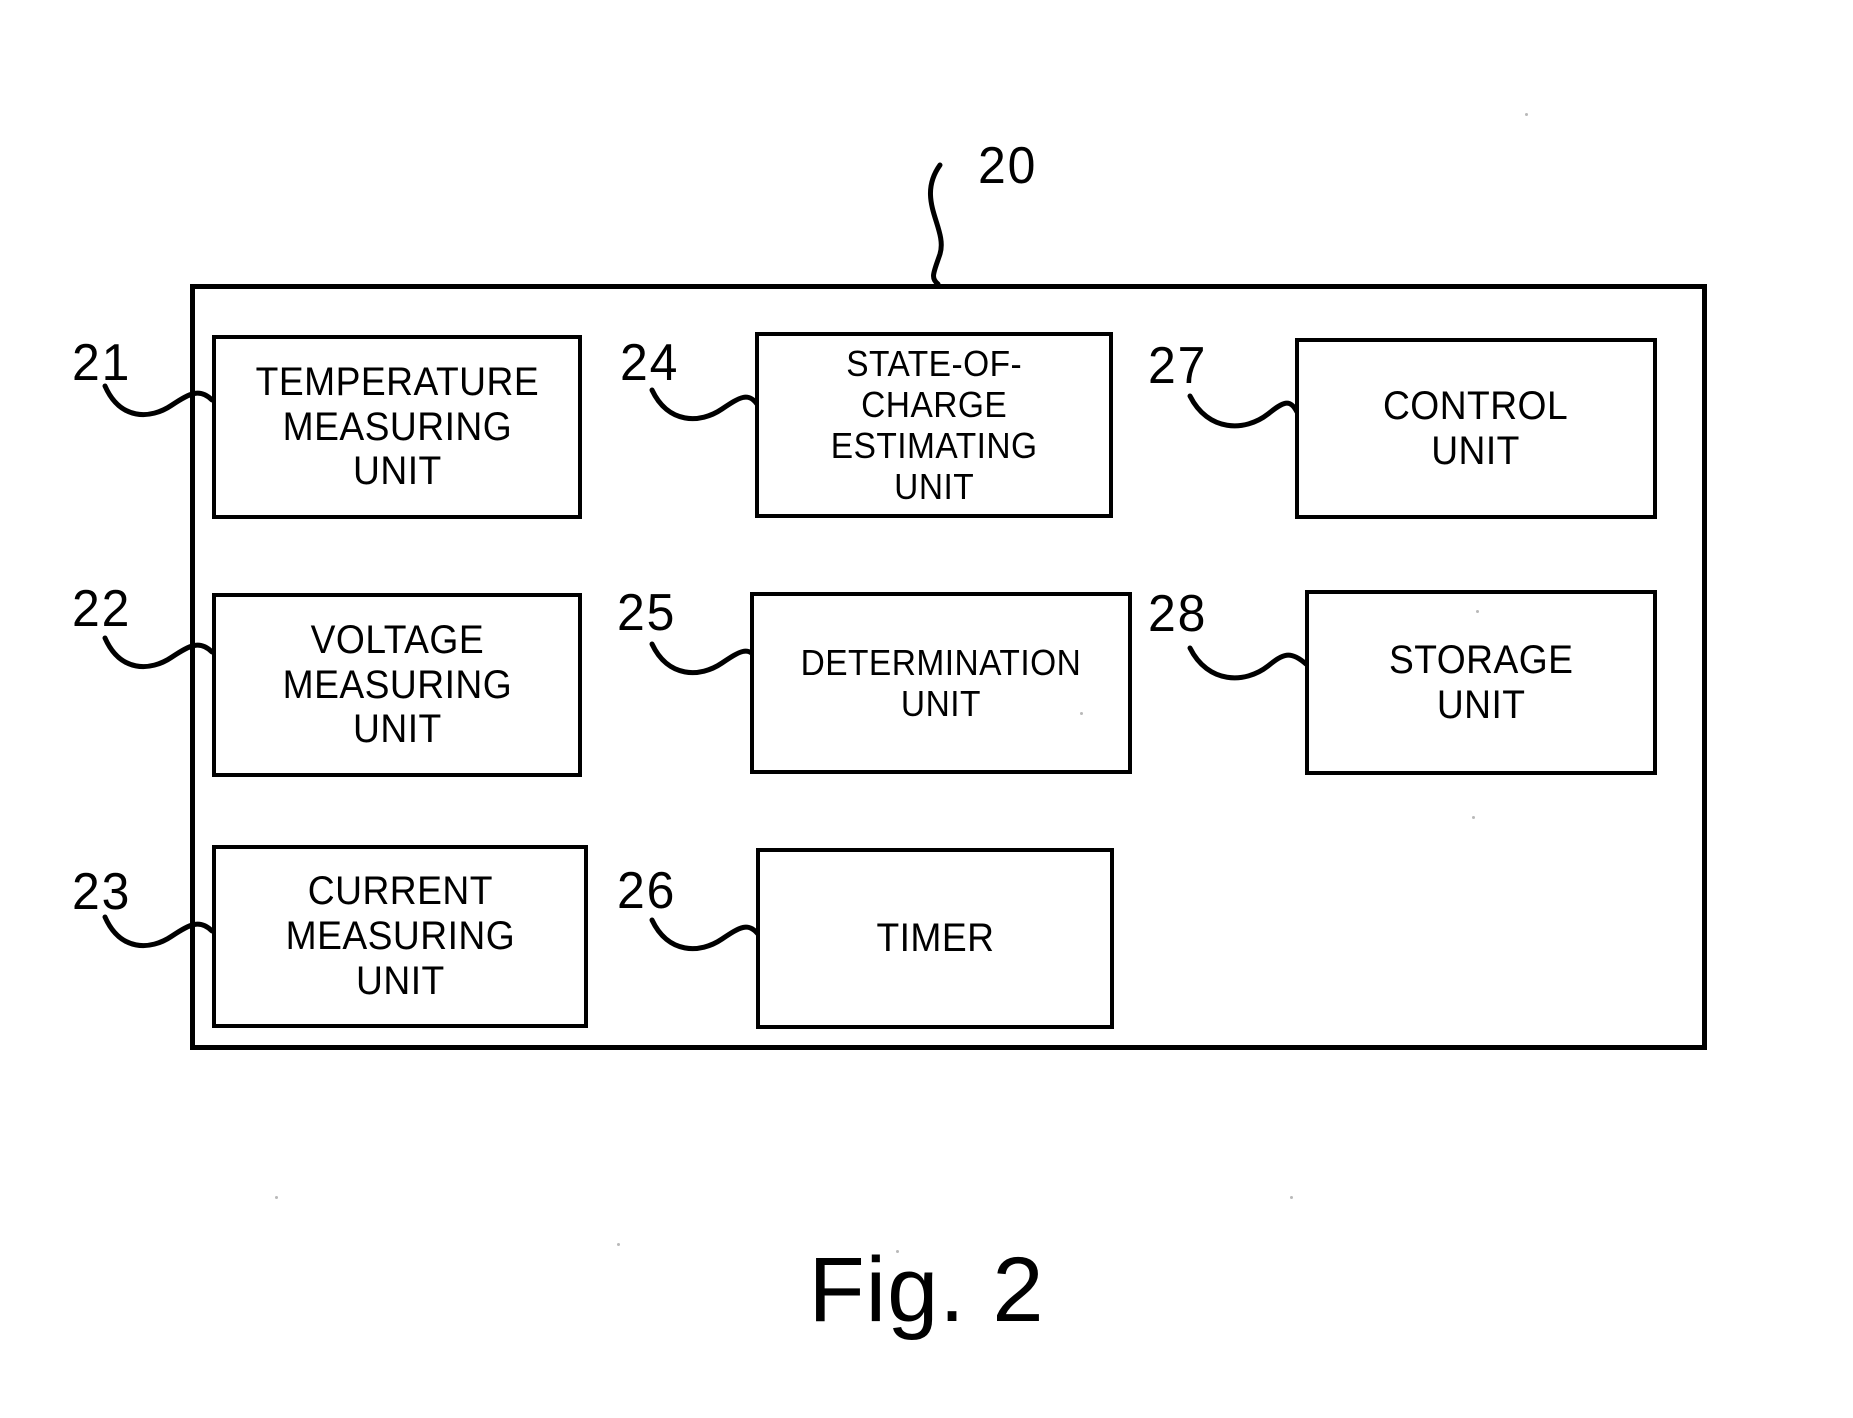 The height and width of the screenshot is (1418, 1853). I want to click on block-storage-unit: STORAGE UNIT, so click(1481, 682).